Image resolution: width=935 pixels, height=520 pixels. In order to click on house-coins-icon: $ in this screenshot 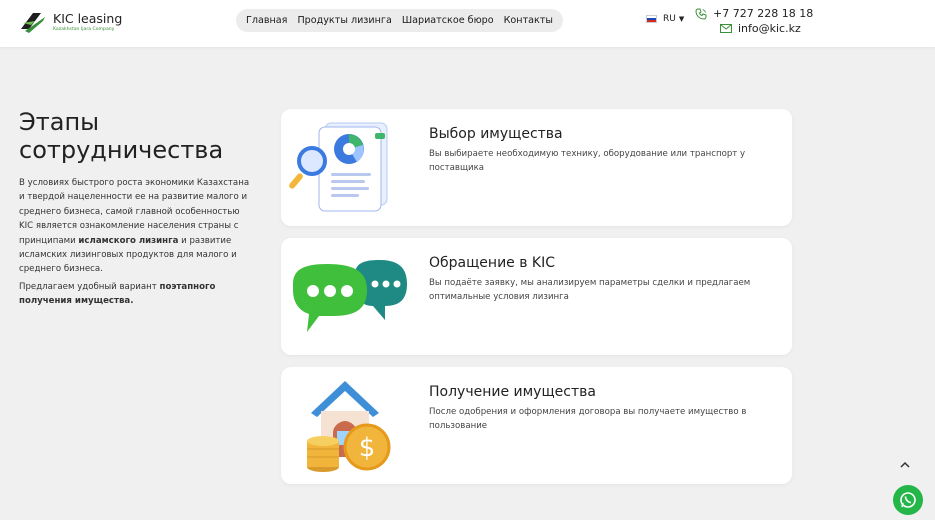, I will do `click(349, 426)`.